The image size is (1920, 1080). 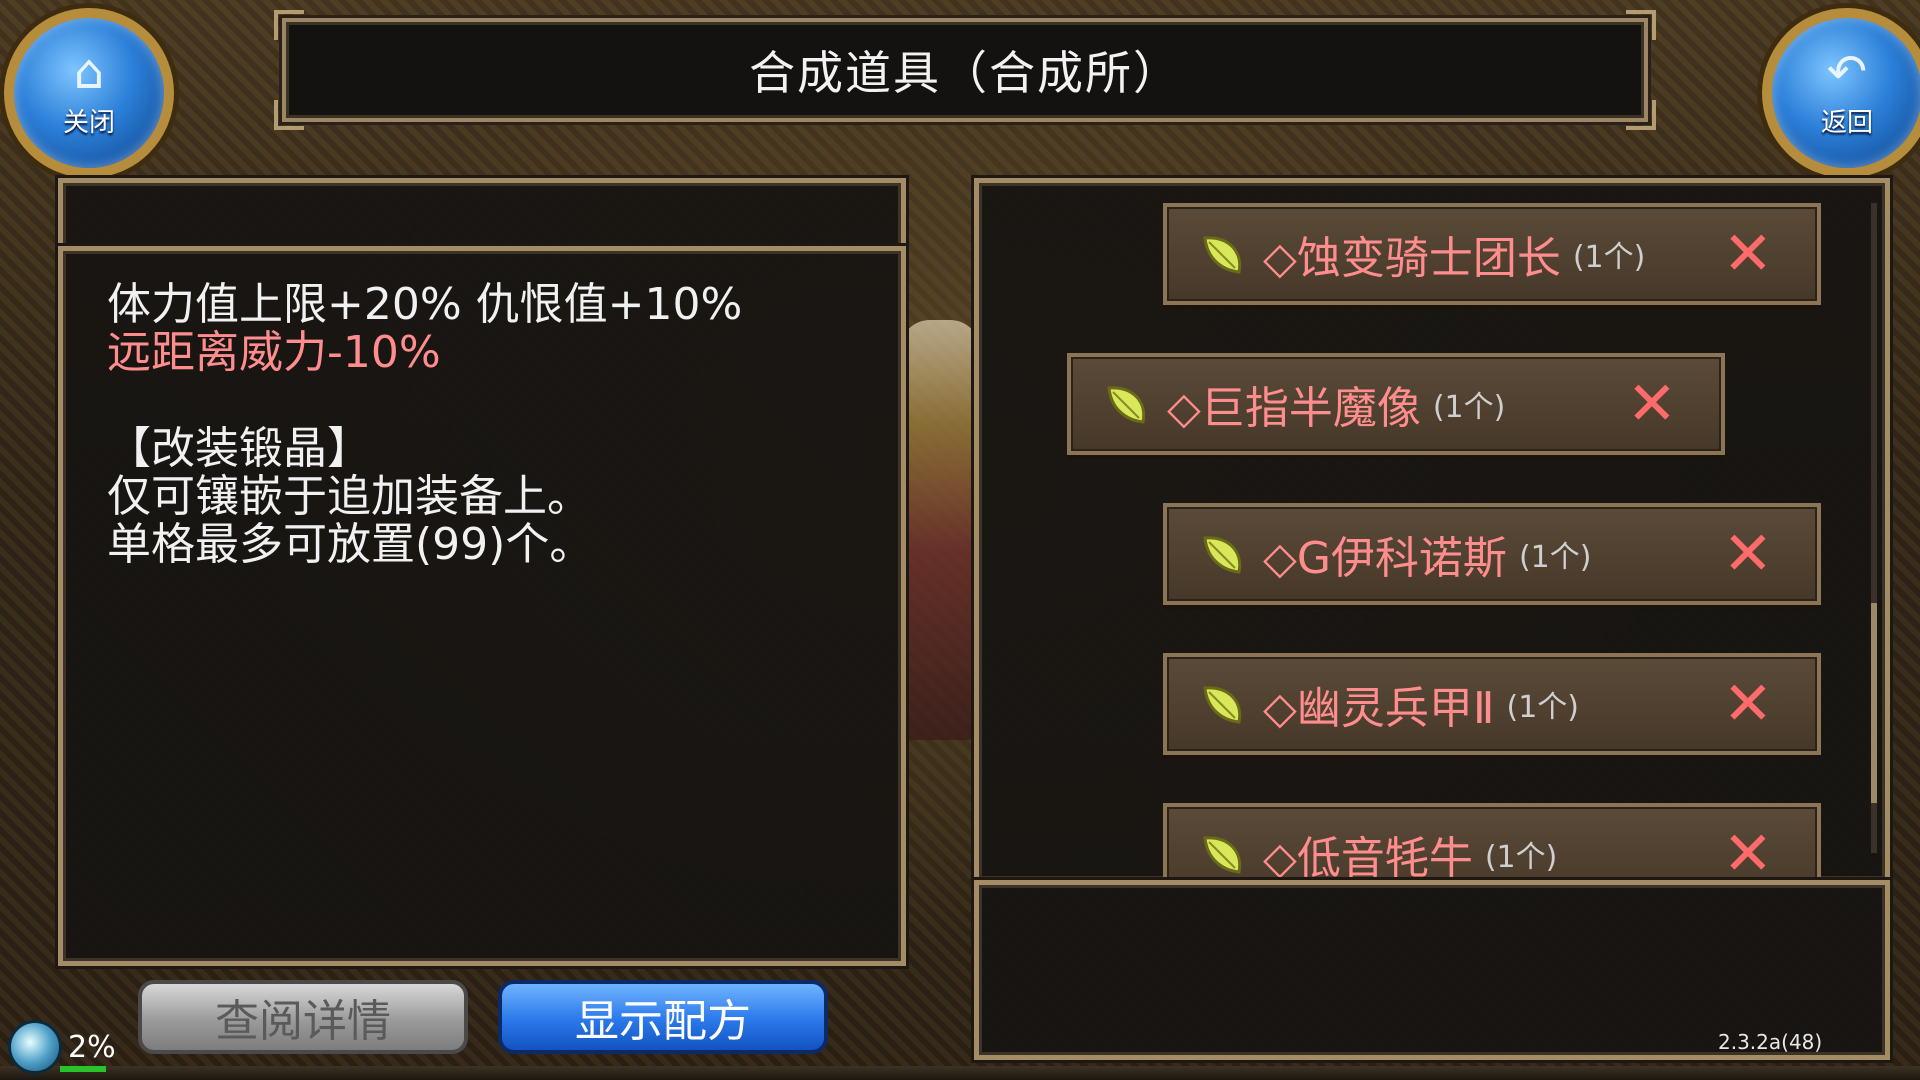 I want to click on progress-orb-icon, so click(x=35, y=1047).